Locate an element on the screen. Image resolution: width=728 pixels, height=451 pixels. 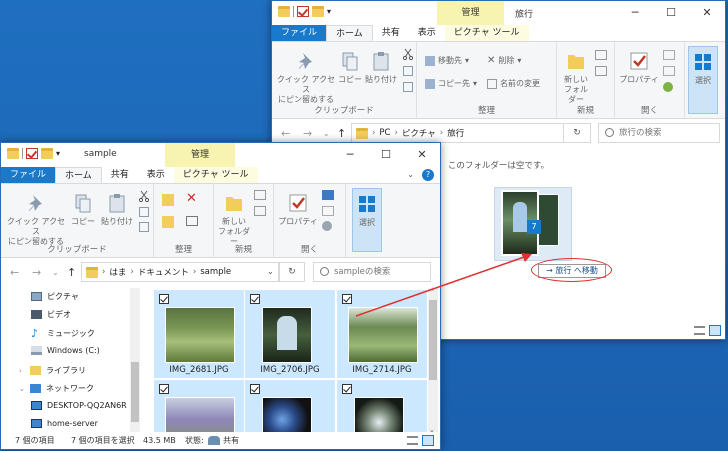
address-dropdown-icon: ⌄ is located at coordinates (270, 272).